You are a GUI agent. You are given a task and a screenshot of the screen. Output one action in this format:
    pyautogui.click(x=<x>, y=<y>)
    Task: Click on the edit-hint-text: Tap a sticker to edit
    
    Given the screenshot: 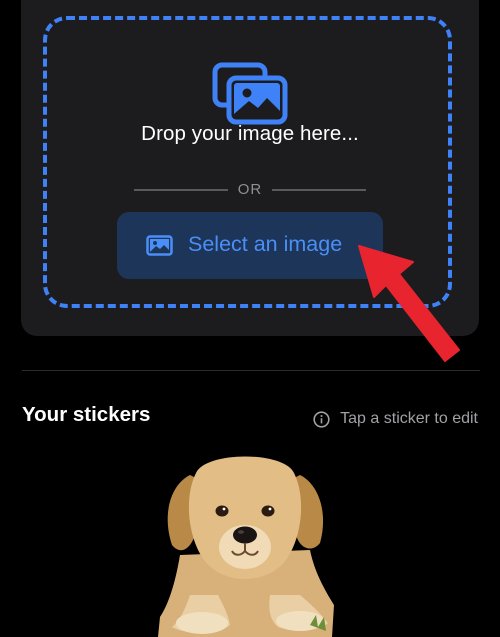 What is the action you would take?
    pyautogui.click(x=409, y=418)
    